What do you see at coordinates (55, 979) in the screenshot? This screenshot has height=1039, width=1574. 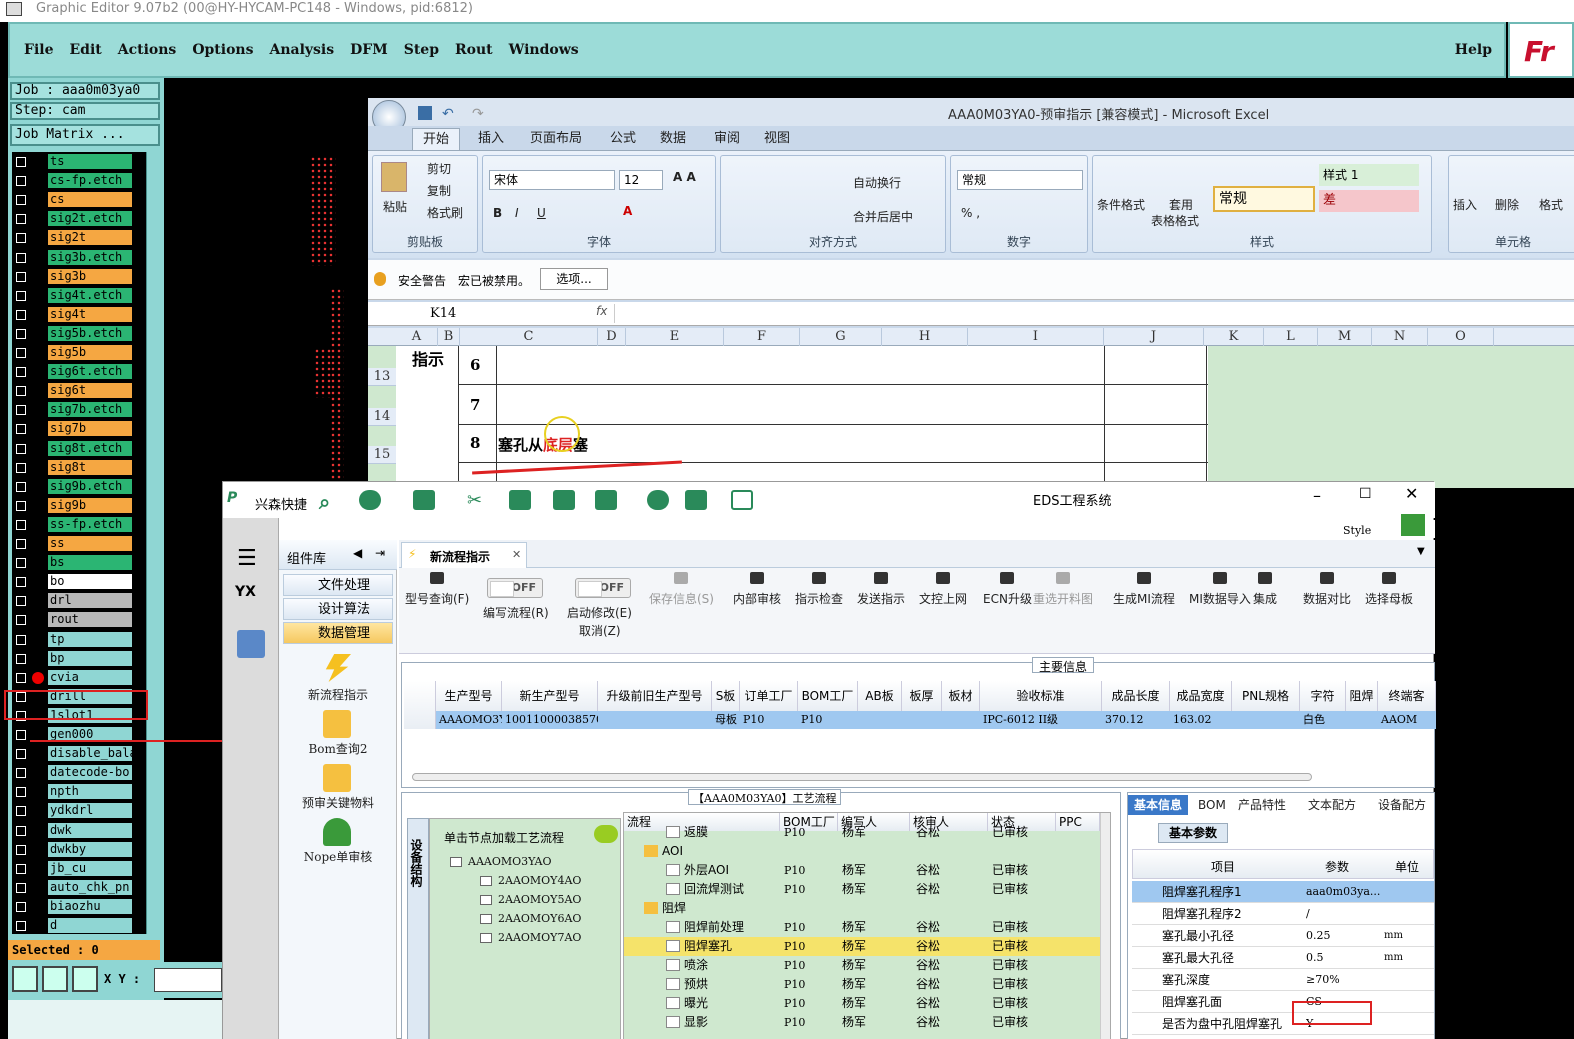 I see `measure-icon` at bounding box center [55, 979].